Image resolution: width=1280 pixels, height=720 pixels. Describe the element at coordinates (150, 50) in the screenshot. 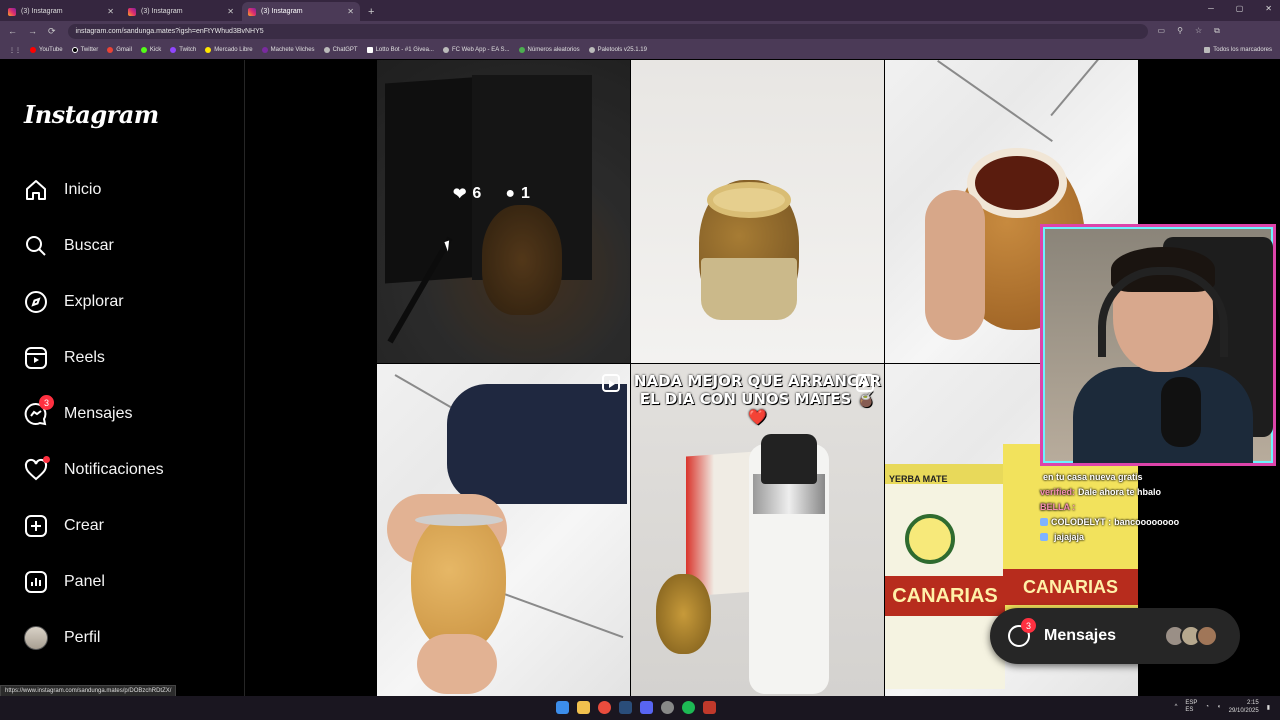

I see `bookmark-kick: Kick` at that location.